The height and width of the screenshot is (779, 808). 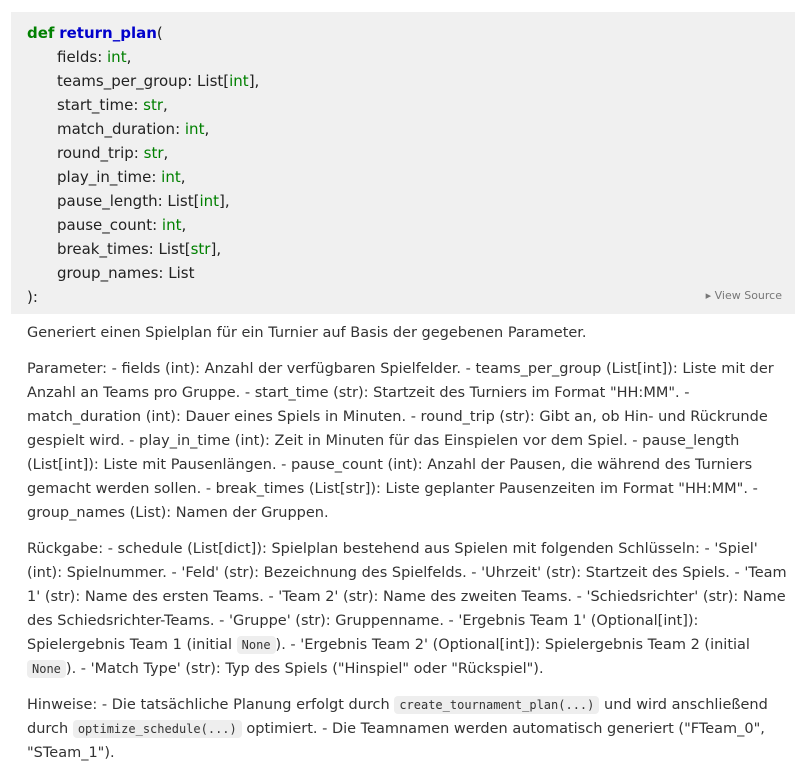 I want to click on param-line: pause_length: List[int],, so click(x=143, y=201).